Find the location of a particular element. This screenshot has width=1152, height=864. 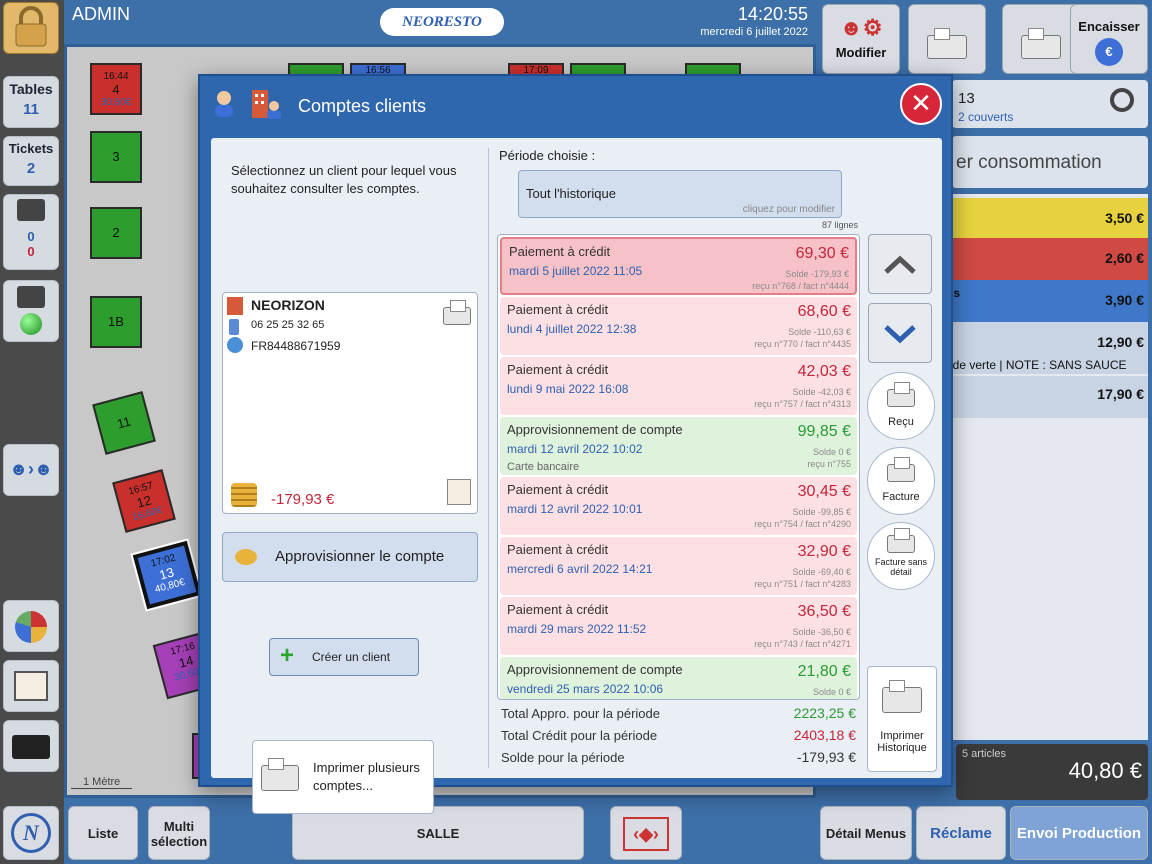

entry-solde: Solde -42,03 € is located at coordinates (821, 392).